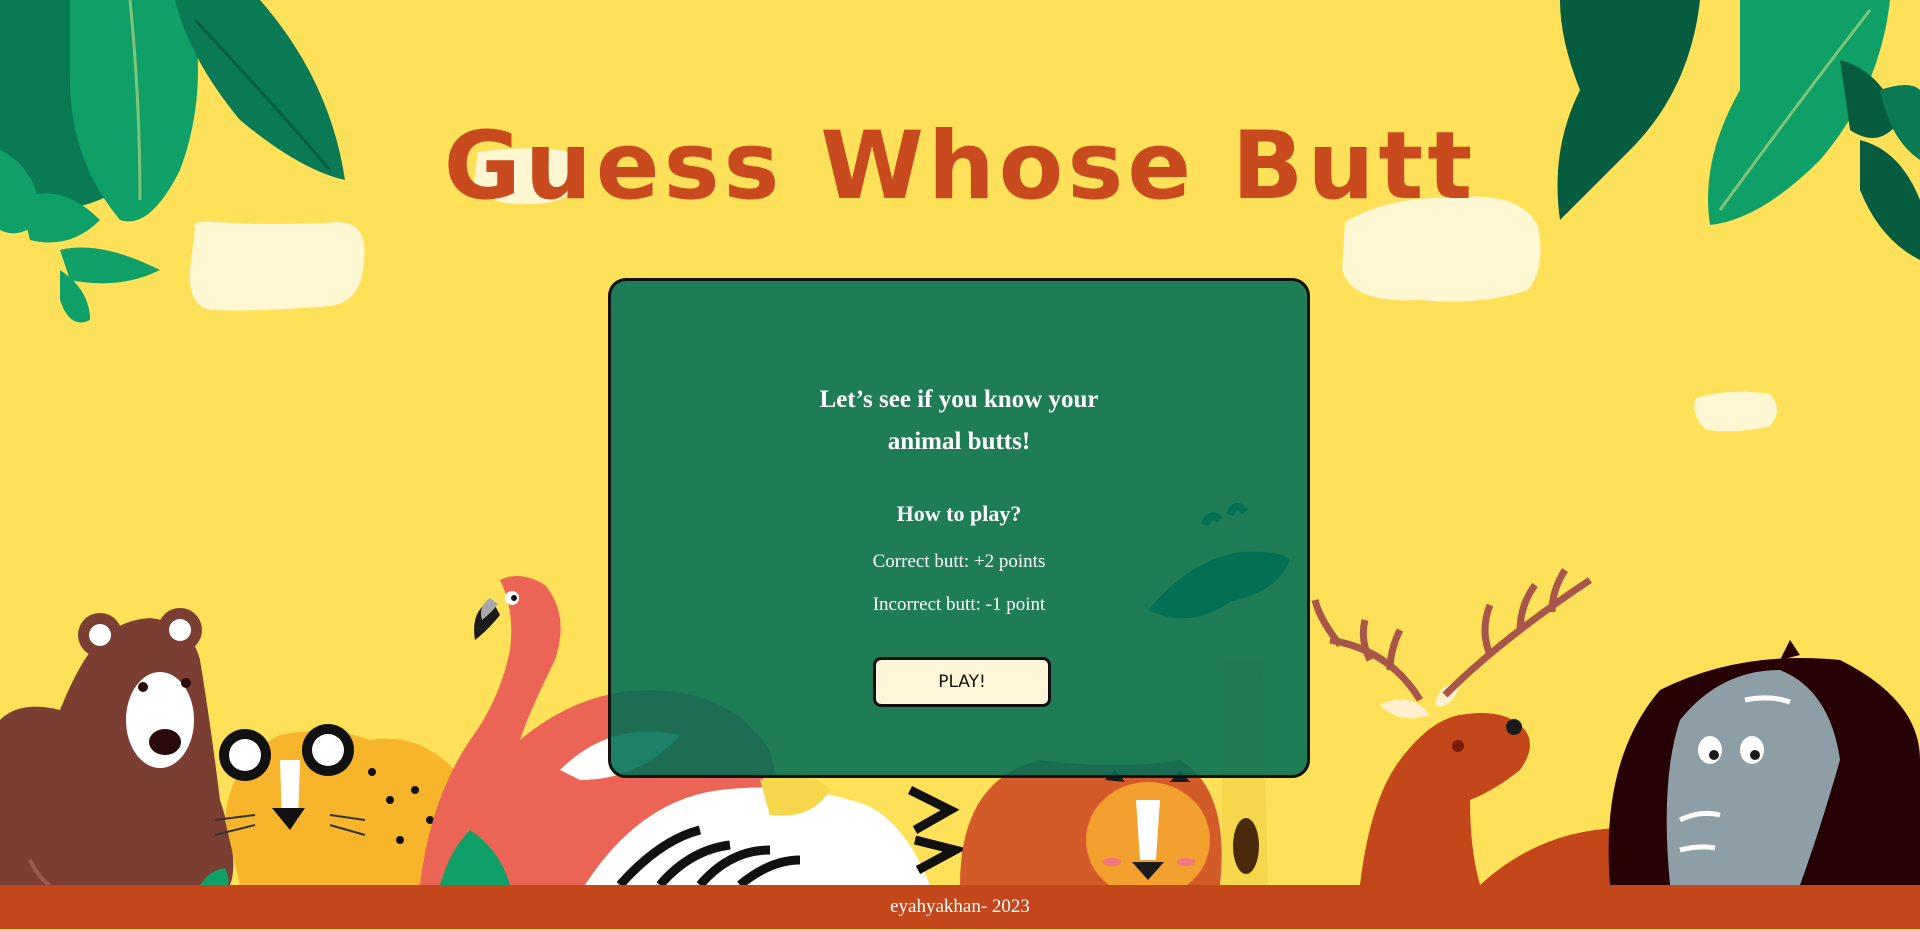 The height and width of the screenshot is (931, 1920). I want to click on leaf, so click(110, 265).